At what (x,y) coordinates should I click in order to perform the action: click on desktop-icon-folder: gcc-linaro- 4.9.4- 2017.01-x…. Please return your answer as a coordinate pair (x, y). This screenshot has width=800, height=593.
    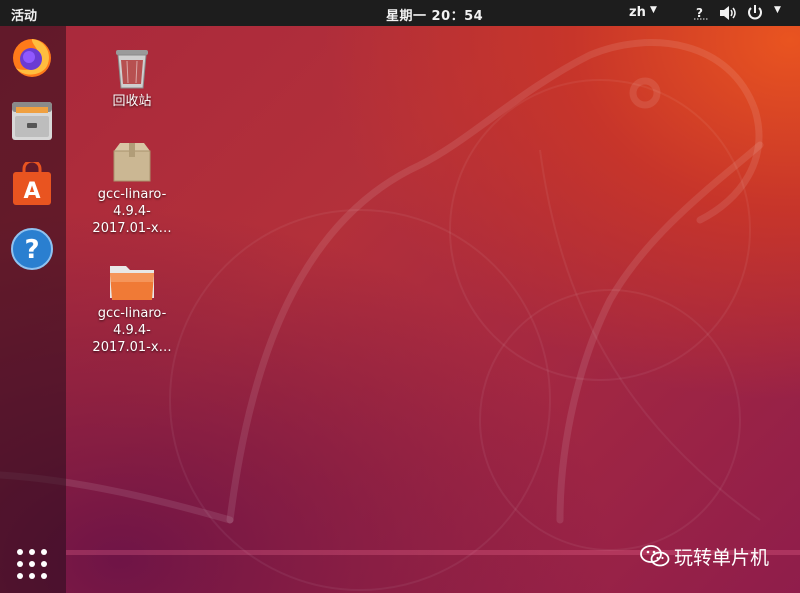
    Looking at the image, I should click on (132, 308).